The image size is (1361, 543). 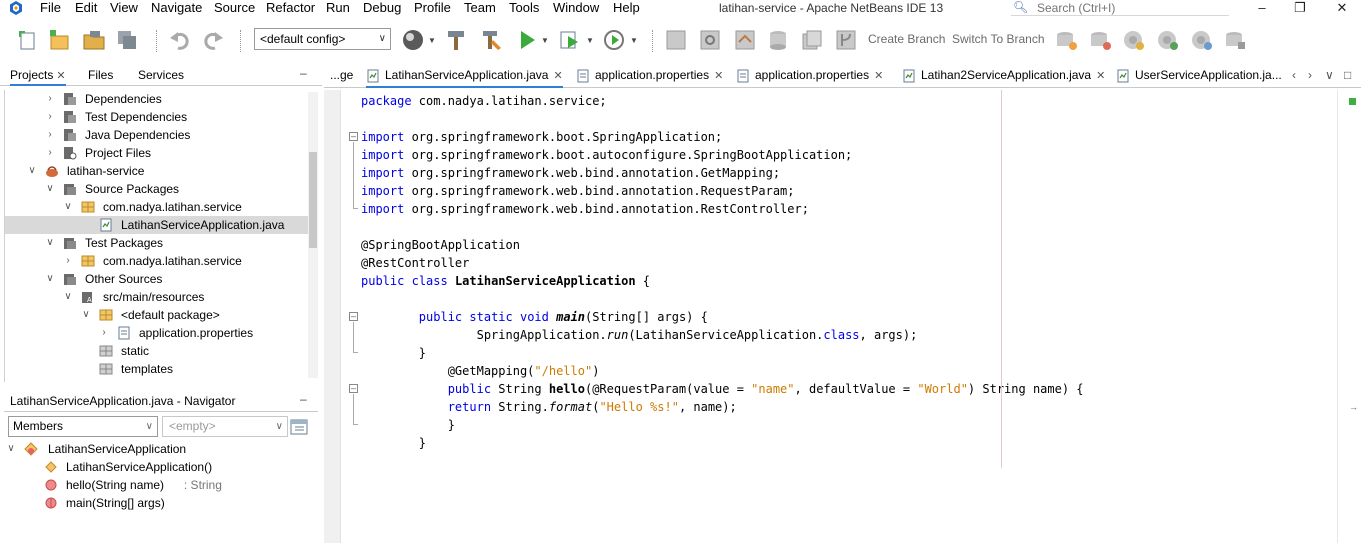 I want to click on minimize-window-button: ‒, so click(x=1262, y=8).